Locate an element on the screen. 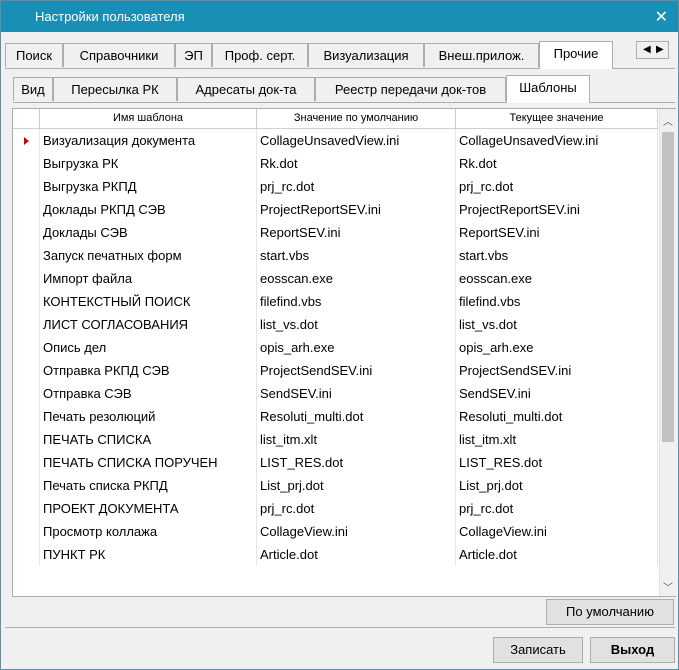  default-value-cell: Resoluti_multi.dot is located at coordinates (356, 416).